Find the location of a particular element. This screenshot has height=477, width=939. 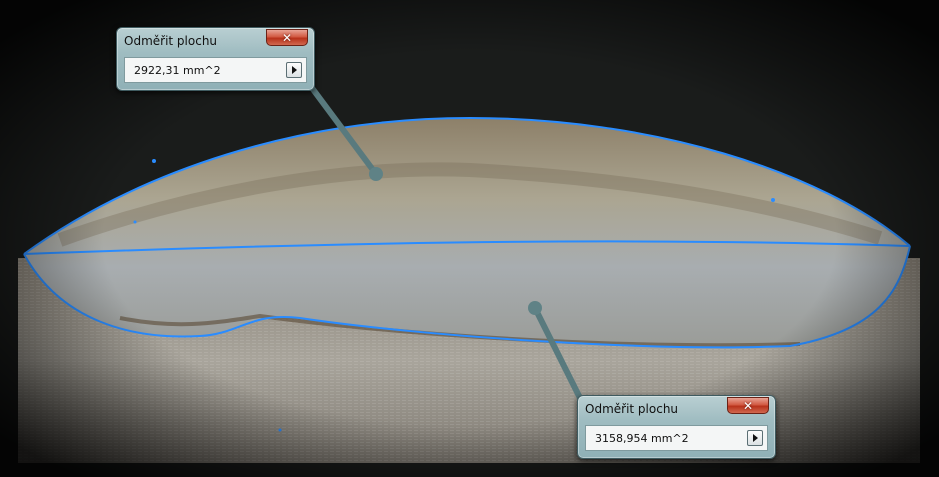

measure-area-popup-lower: Odměřit plochu ✕ 3158,954 mm^2 is located at coordinates (676, 427).